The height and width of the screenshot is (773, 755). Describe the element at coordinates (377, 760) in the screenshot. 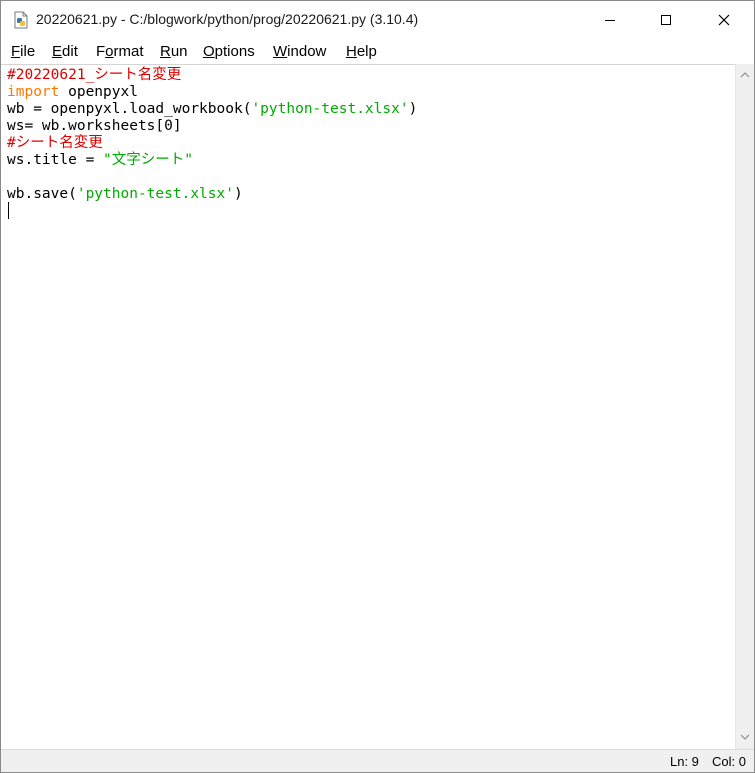

I see `status-bar: Ln: 9 Col: 0` at that location.